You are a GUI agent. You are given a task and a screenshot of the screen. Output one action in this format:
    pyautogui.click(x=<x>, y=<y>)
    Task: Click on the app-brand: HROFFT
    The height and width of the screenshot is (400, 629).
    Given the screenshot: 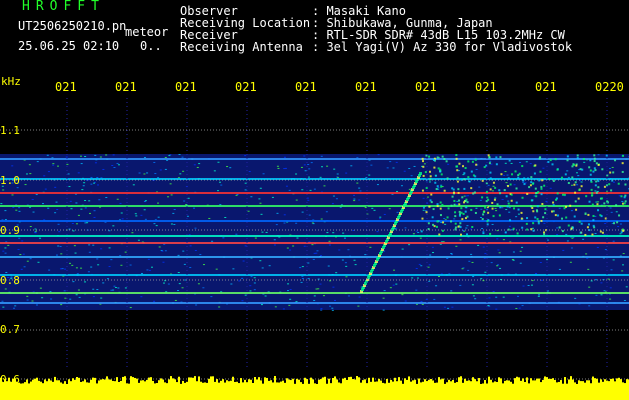 What is the action you would take?
    pyautogui.click(x=63, y=7)
    